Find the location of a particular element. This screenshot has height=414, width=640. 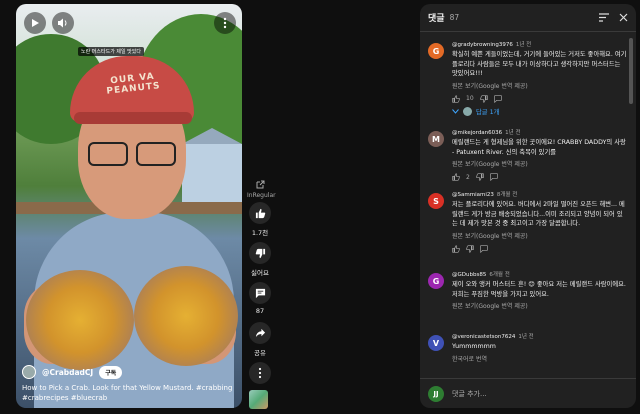

share-icon is located at coordinates (260, 332).